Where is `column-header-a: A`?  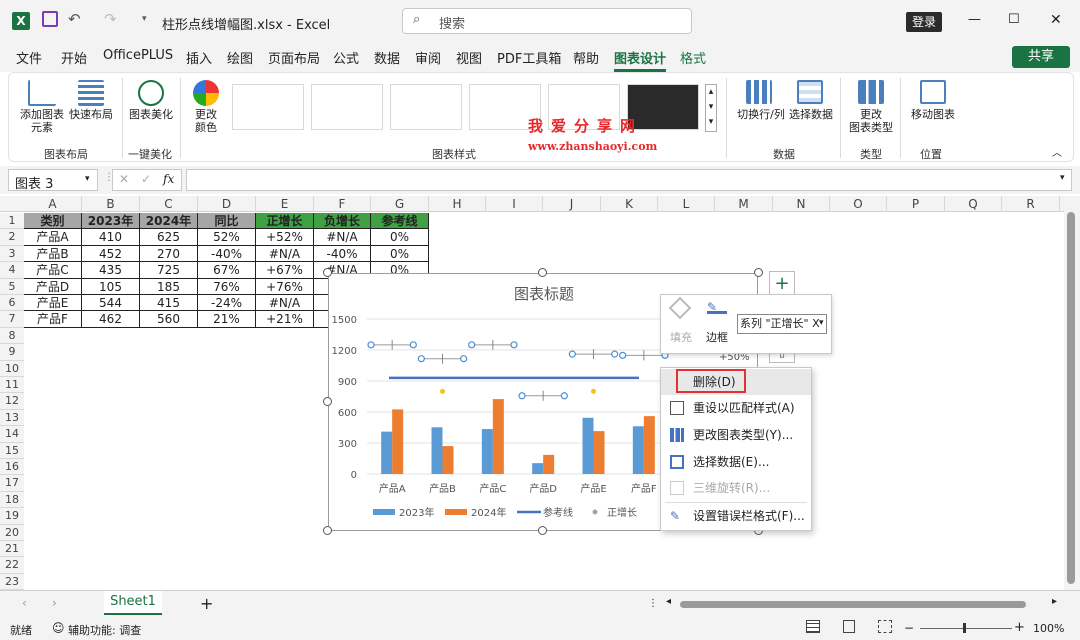 column-header-a: A is located at coordinates (53, 204).